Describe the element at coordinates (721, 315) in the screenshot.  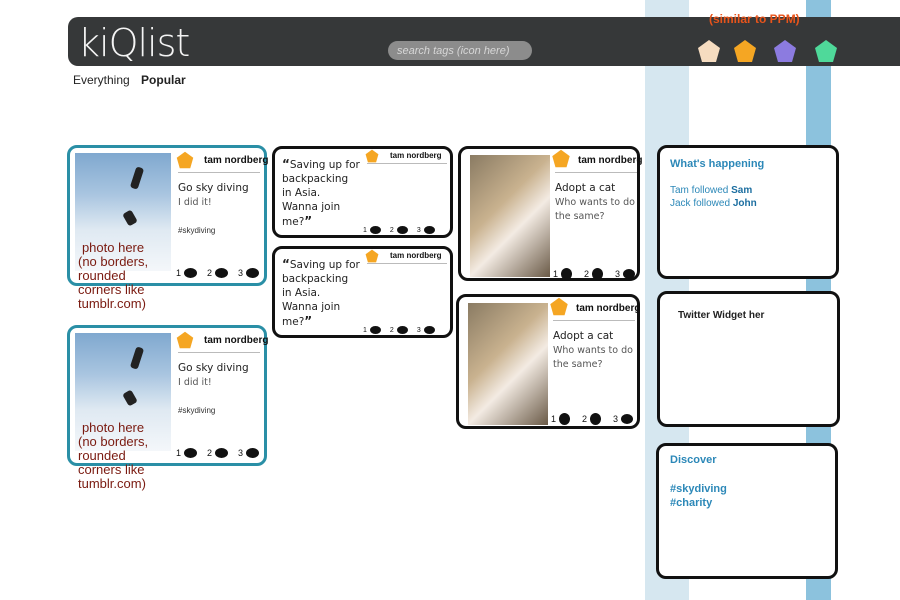
I see `twitter-widget-label: Twitter Widget her` at that location.